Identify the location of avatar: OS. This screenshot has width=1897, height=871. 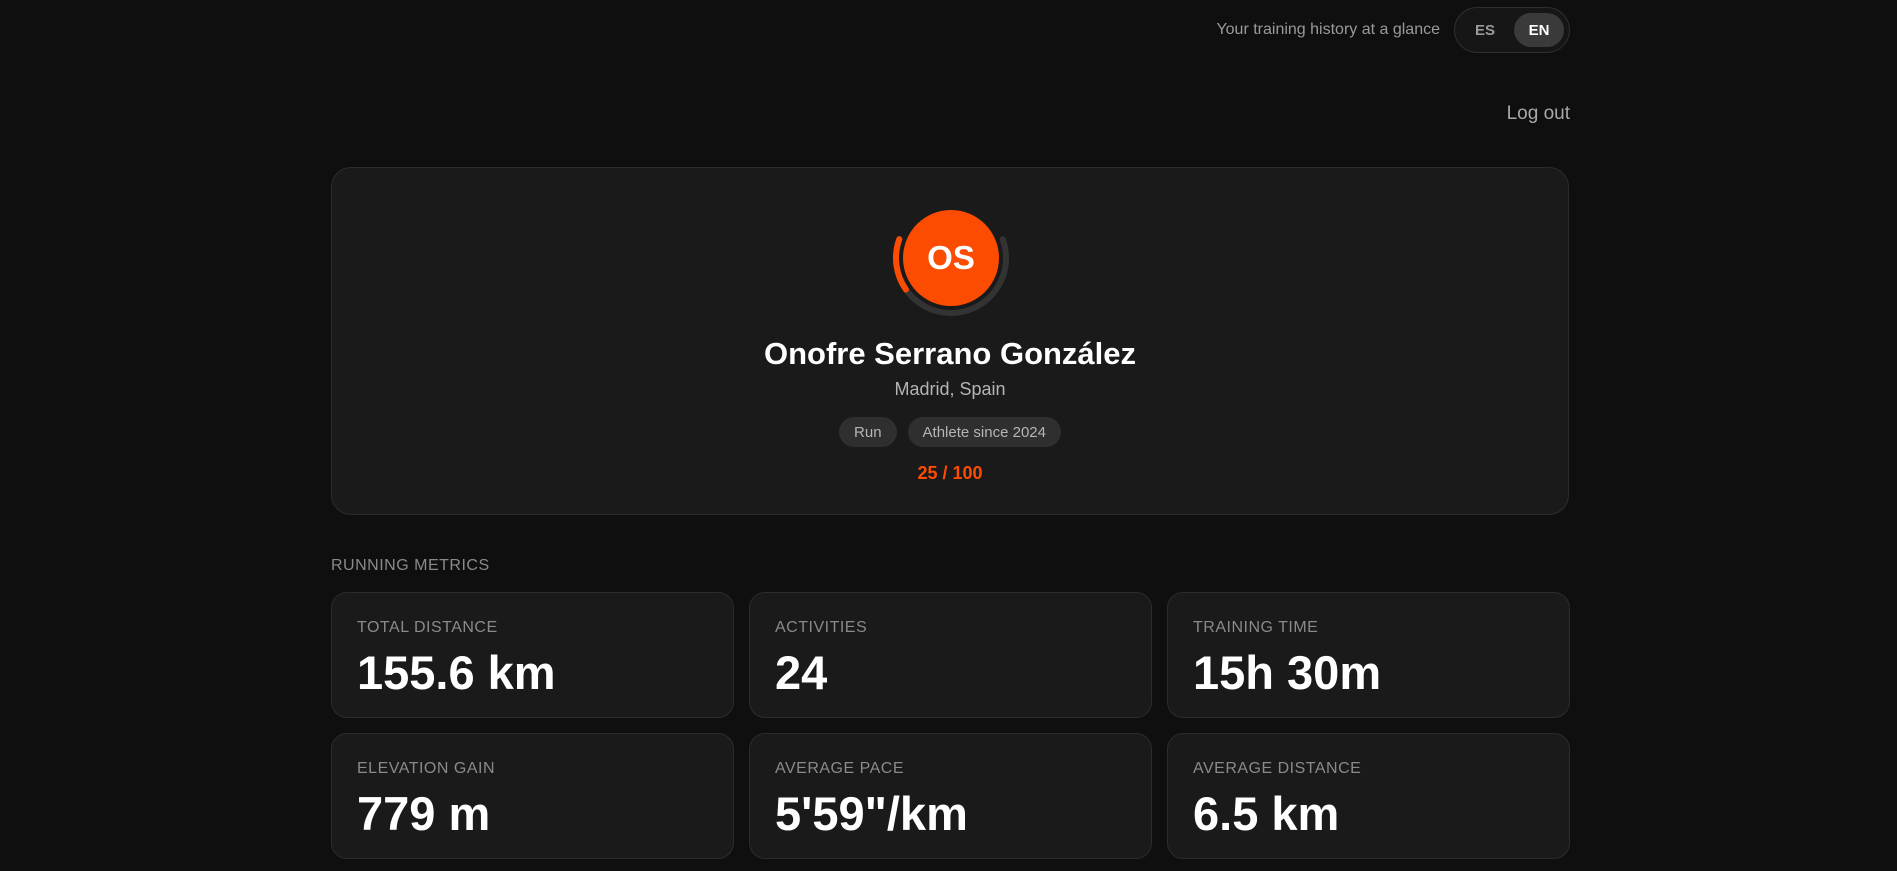
(951, 258).